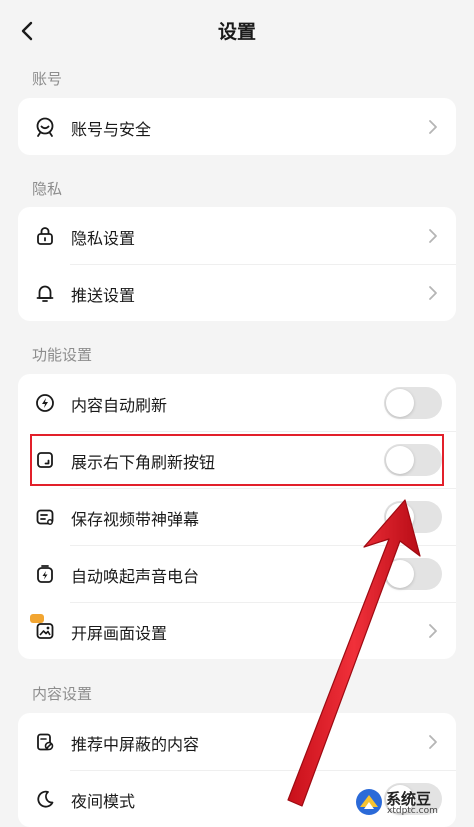 Image resolution: width=474 pixels, height=827 pixels. Describe the element at coordinates (237, 630) in the screenshot. I see `settings-row-splash: 开屏画面设置` at that location.